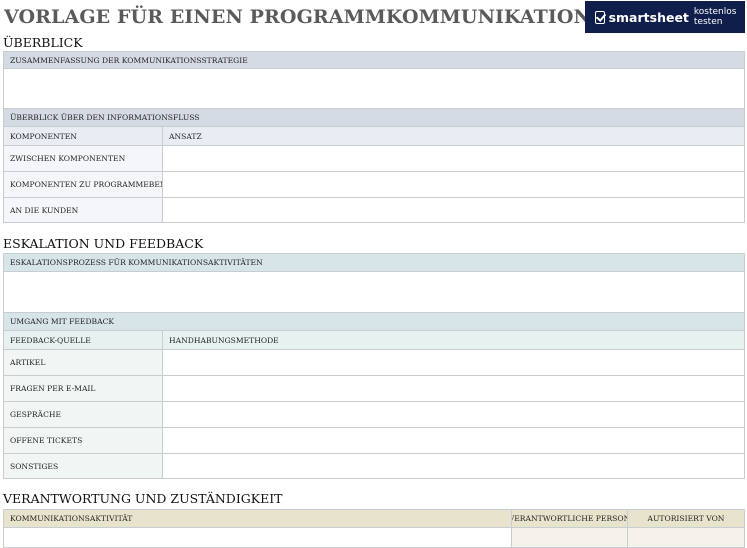 This screenshot has width=747, height=548. Describe the element at coordinates (374, 292) in the screenshot. I see `process-field` at that location.